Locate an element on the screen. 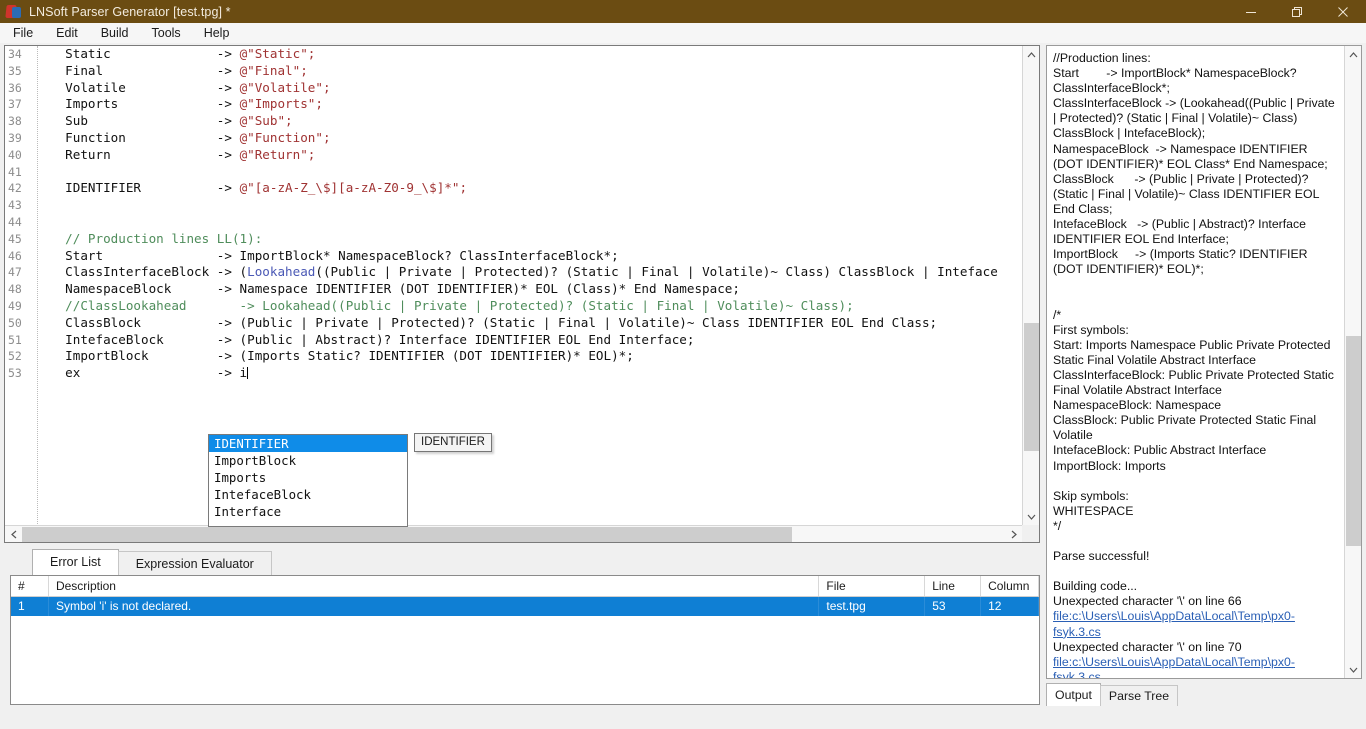  editor-horizontal-scrollbar is located at coordinates (513, 533).